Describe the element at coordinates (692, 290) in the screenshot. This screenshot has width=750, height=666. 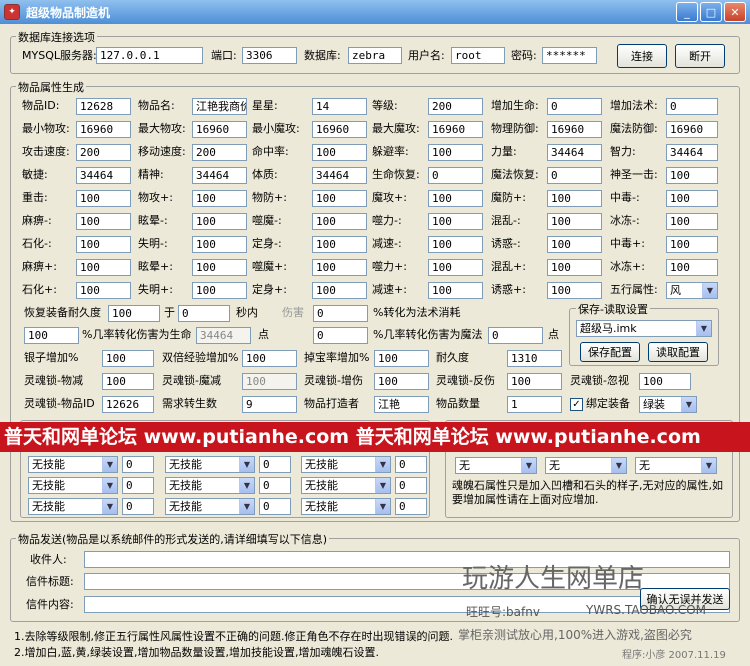
I see `element-select: 风 ▼` at that location.